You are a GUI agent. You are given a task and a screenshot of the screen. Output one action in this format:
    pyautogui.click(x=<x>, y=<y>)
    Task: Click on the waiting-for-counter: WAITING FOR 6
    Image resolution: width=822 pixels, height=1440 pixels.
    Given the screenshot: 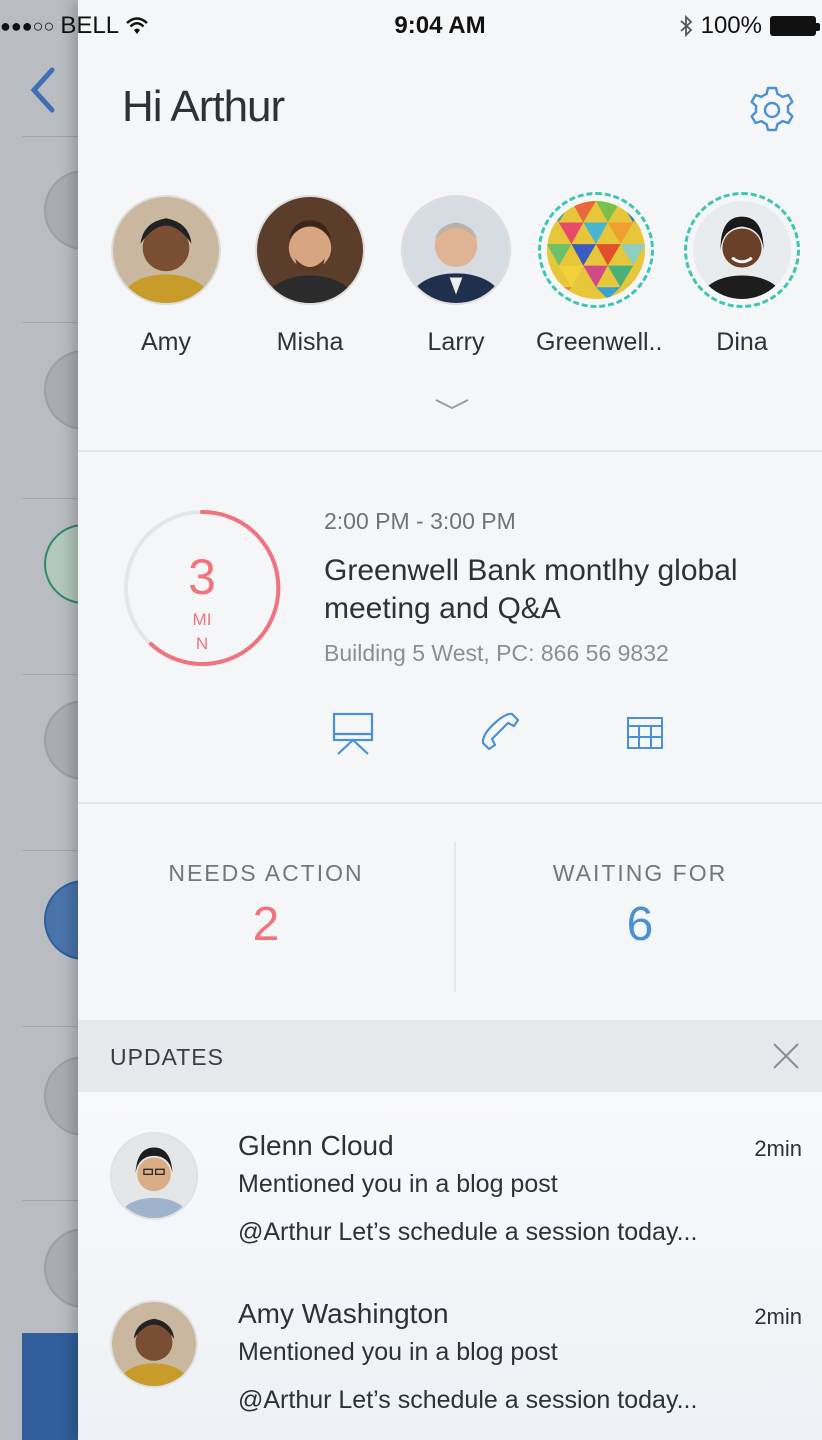 What is the action you would take?
    pyautogui.click(x=640, y=906)
    